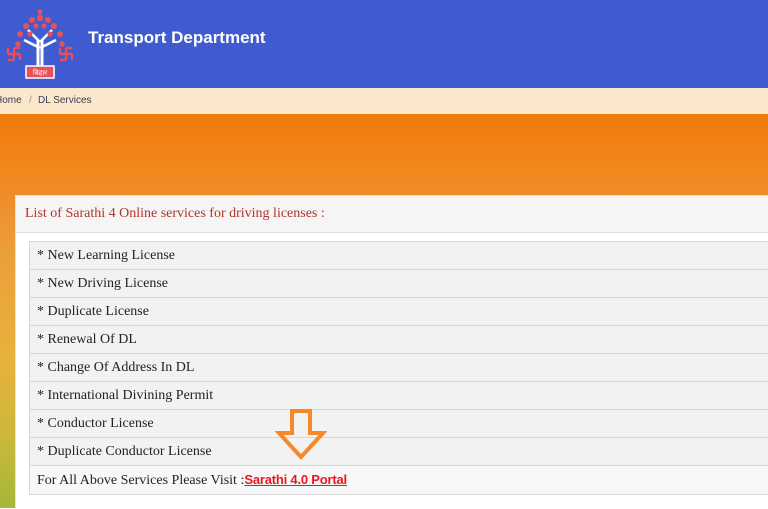 This screenshot has width=768, height=509. Describe the element at coordinates (399, 396) in the screenshot. I see `list-item: * International Divining Permit` at that location.